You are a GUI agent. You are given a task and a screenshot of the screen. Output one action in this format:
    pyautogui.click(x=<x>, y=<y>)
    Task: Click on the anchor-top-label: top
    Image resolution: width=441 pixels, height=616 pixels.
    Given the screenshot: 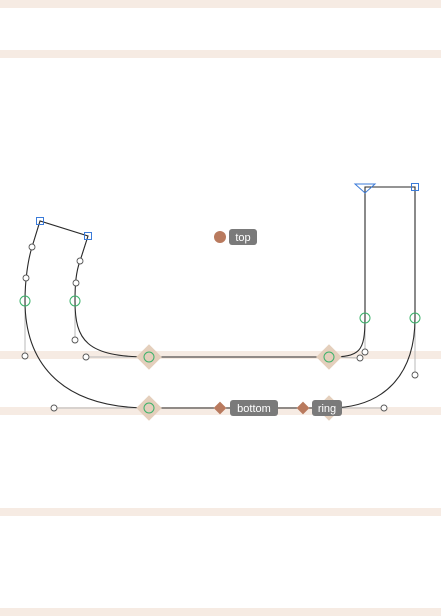 What is the action you would take?
    pyautogui.click(x=242, y=238)
    